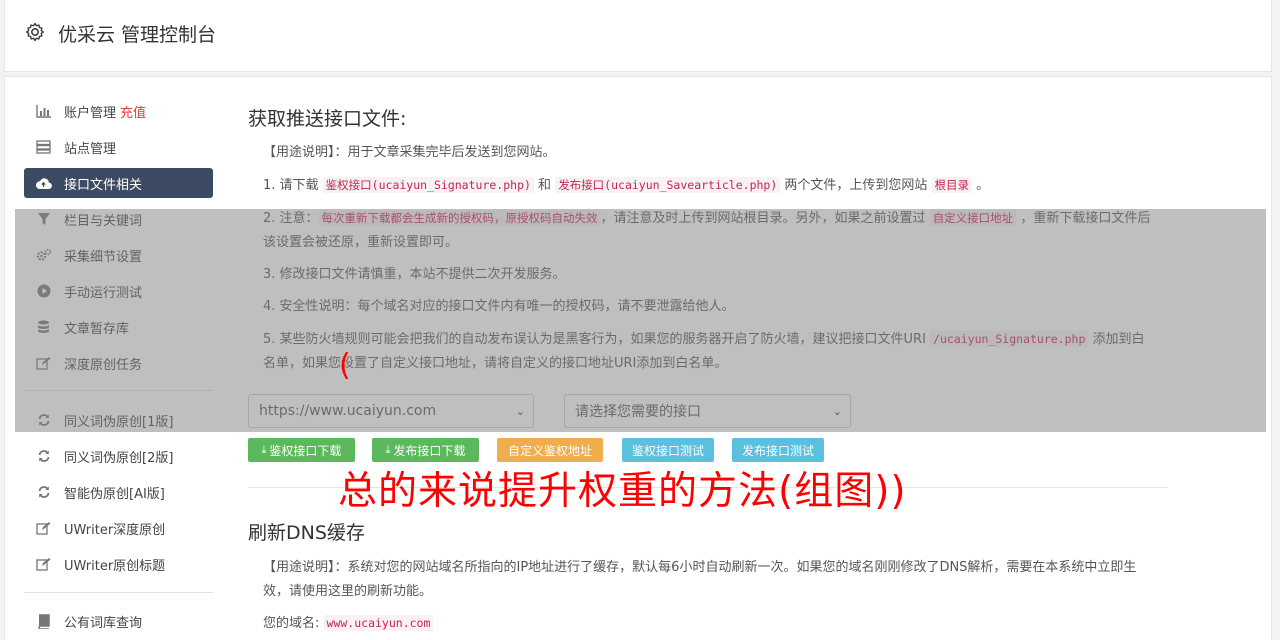 This screenshot has height=640, width=1280. I want to click on download-publish-button: ⤓ 发布接口下载, so click(425, 450).